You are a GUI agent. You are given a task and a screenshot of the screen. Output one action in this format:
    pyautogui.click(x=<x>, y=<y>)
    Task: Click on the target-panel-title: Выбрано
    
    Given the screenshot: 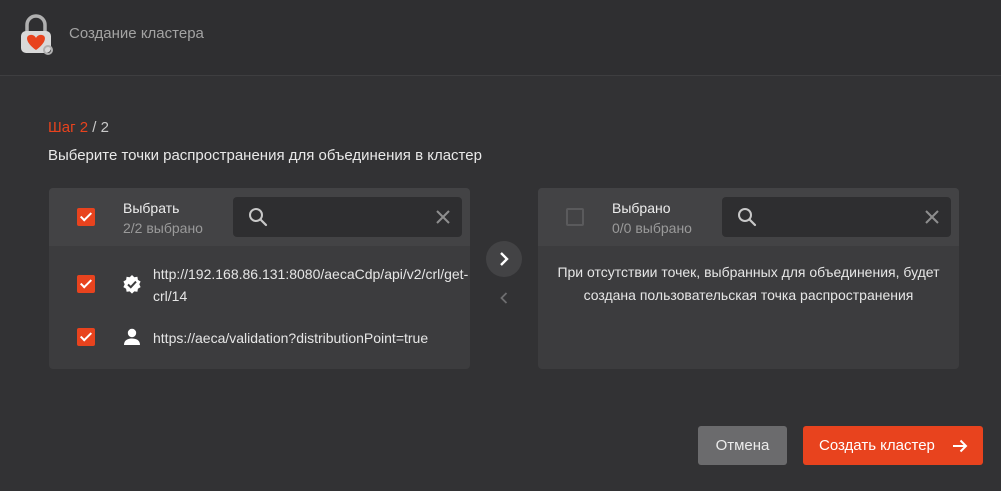 What is the action you would take?
    pyautogui.click(x=641, y=208)
    